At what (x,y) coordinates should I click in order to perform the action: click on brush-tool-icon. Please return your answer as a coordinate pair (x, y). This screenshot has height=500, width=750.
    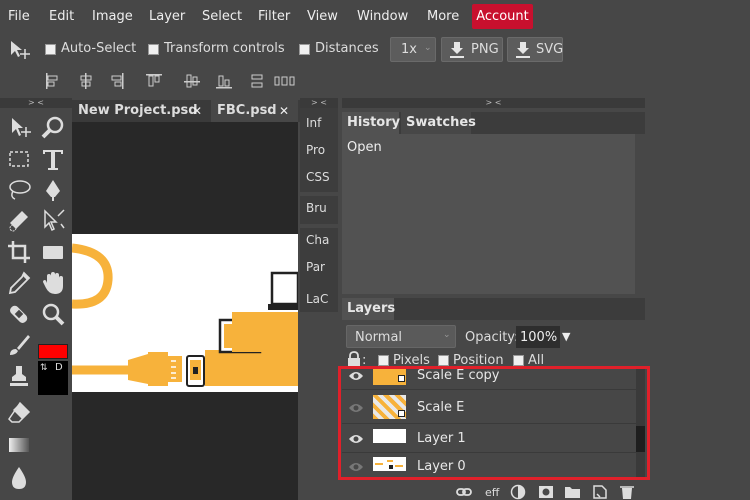
    Looking at the image, I should click on (19, 345).